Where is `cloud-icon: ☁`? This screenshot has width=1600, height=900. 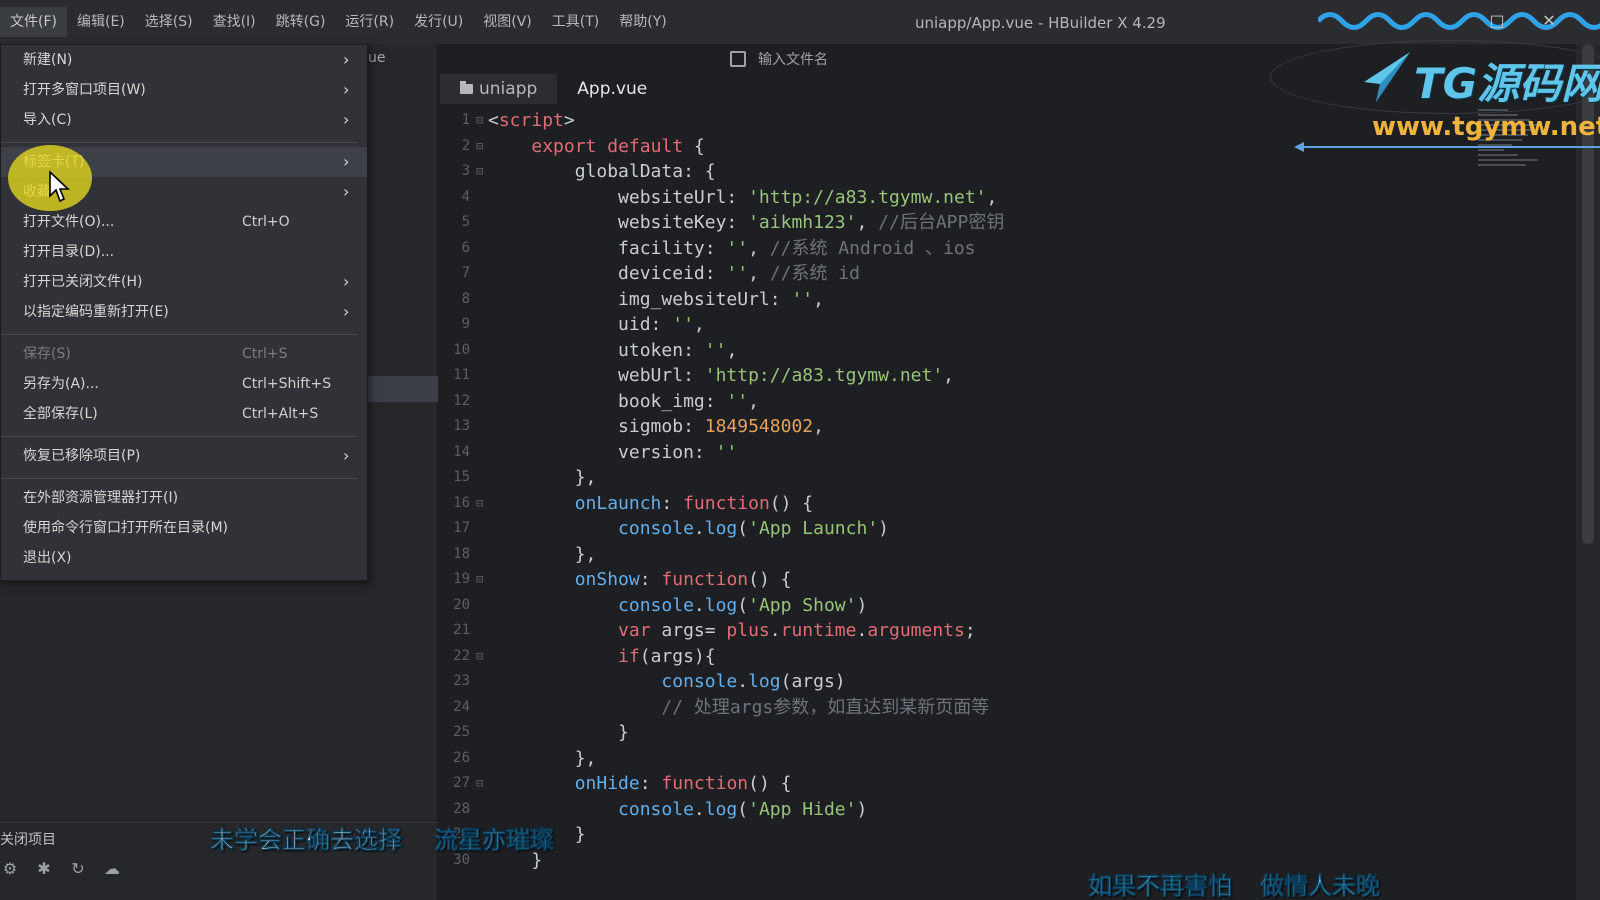
cloud-icon: ☁ is located at coordinates (112, 869).